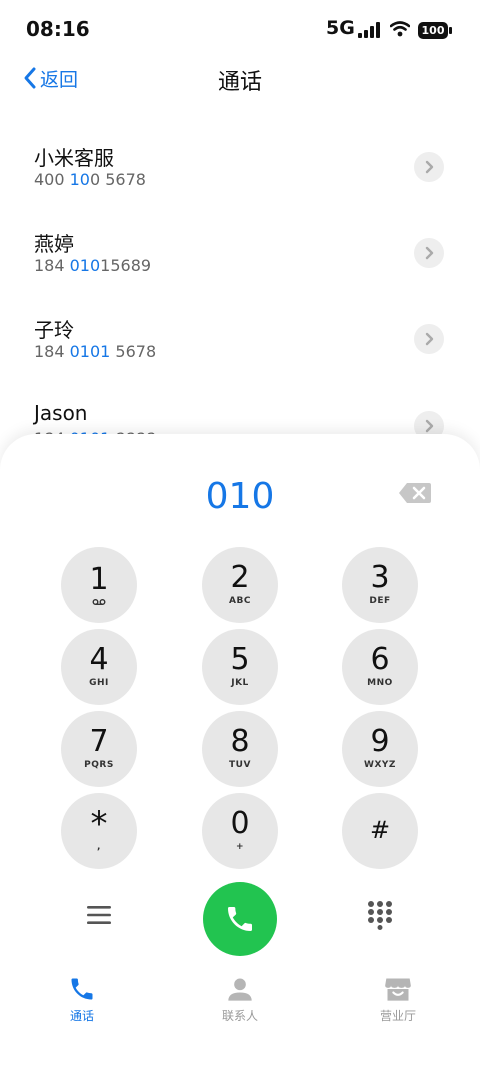  Describe the element at coordinates (74, 158) in the screenshot. I see `contact-name: 小米客服` at that location.